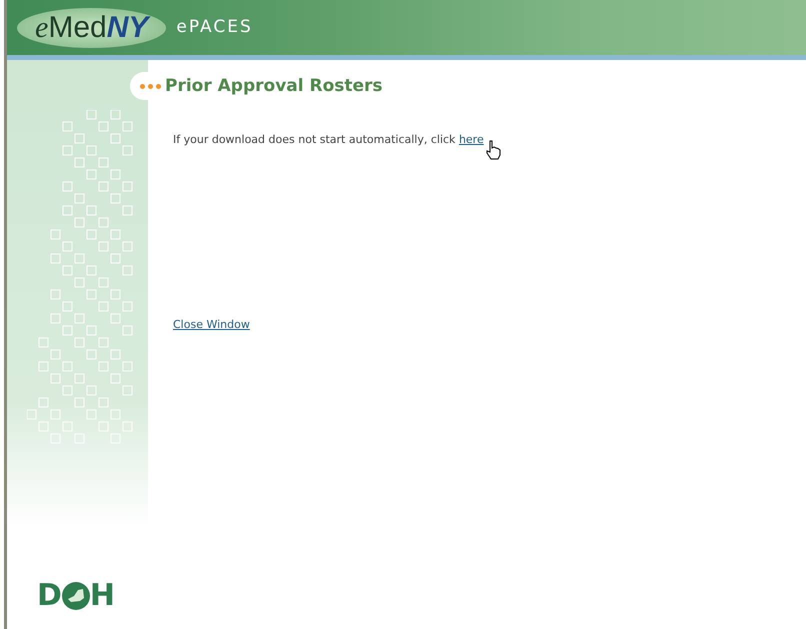 The width and height of the screenshot is (806, 629). I want to click on download-message: If your download does not start automatically, click here, so click(489, 140).